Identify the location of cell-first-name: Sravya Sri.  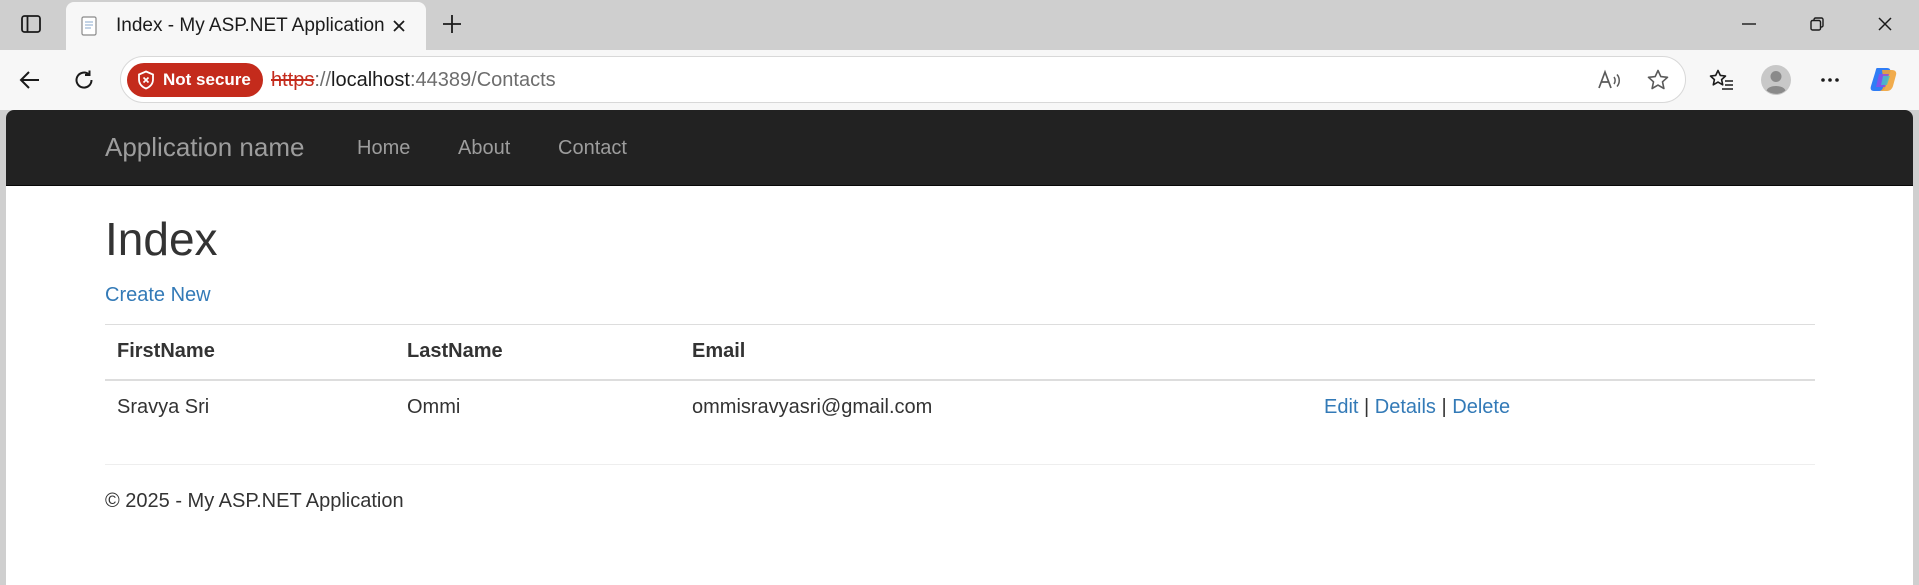
(163, 407).